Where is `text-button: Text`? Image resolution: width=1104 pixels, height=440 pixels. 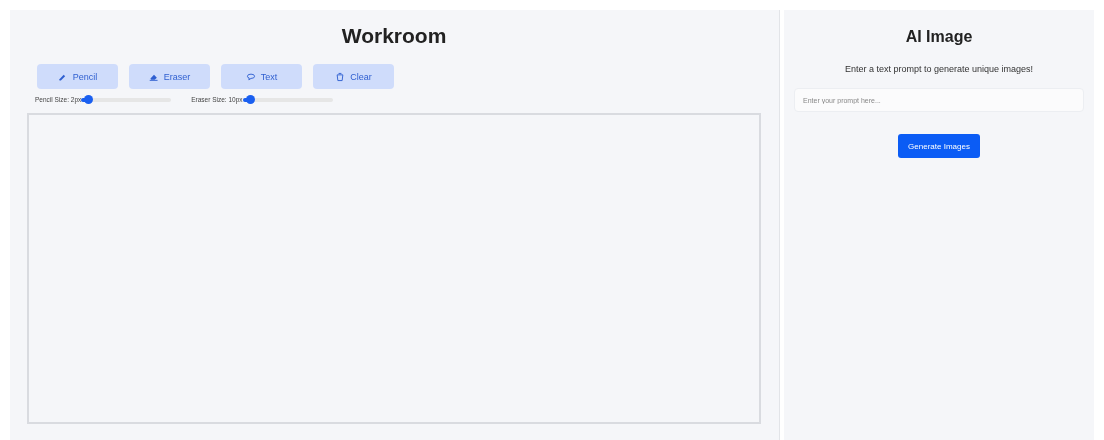
text-button: Text is located at coordinates (261, 76).